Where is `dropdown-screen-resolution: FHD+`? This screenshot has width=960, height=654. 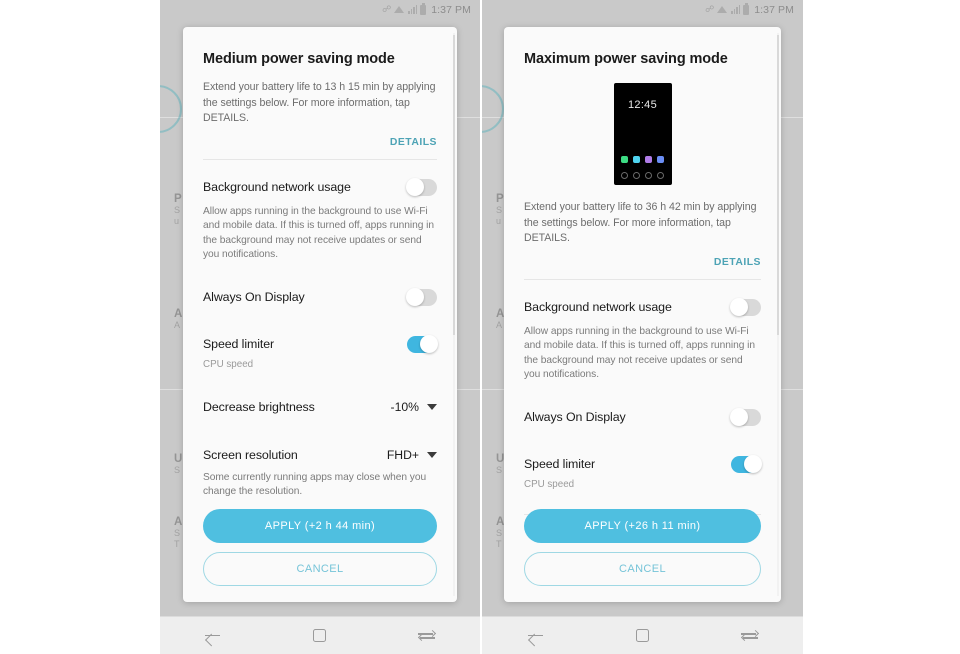 dropdown-screen-resolution: FHD+ is located at coordinates (412, 455).